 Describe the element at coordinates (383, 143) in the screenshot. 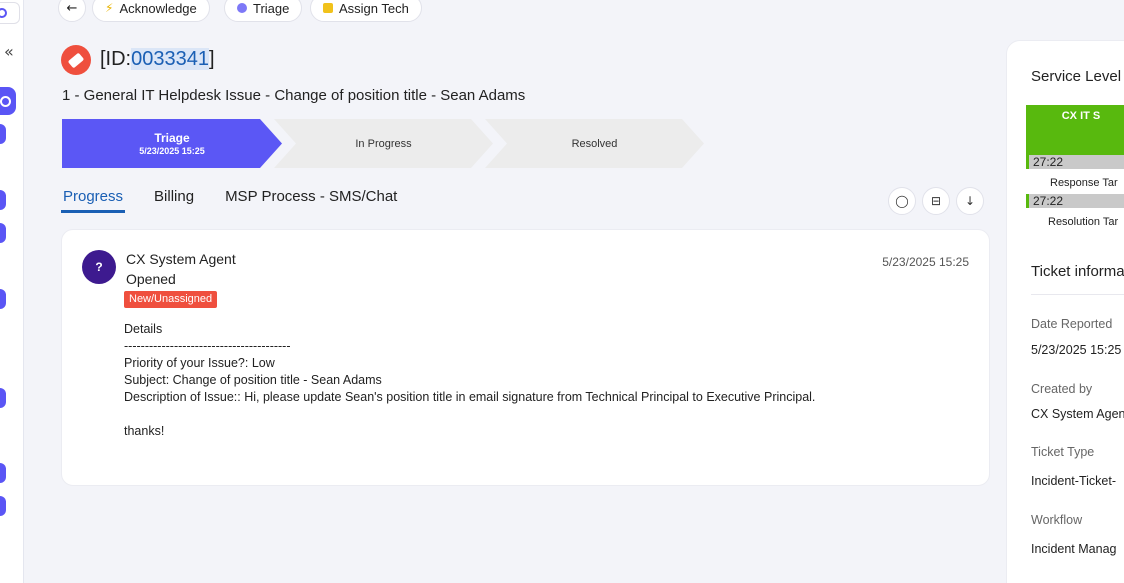

I see `step-in-progress: In Progress` at that location.